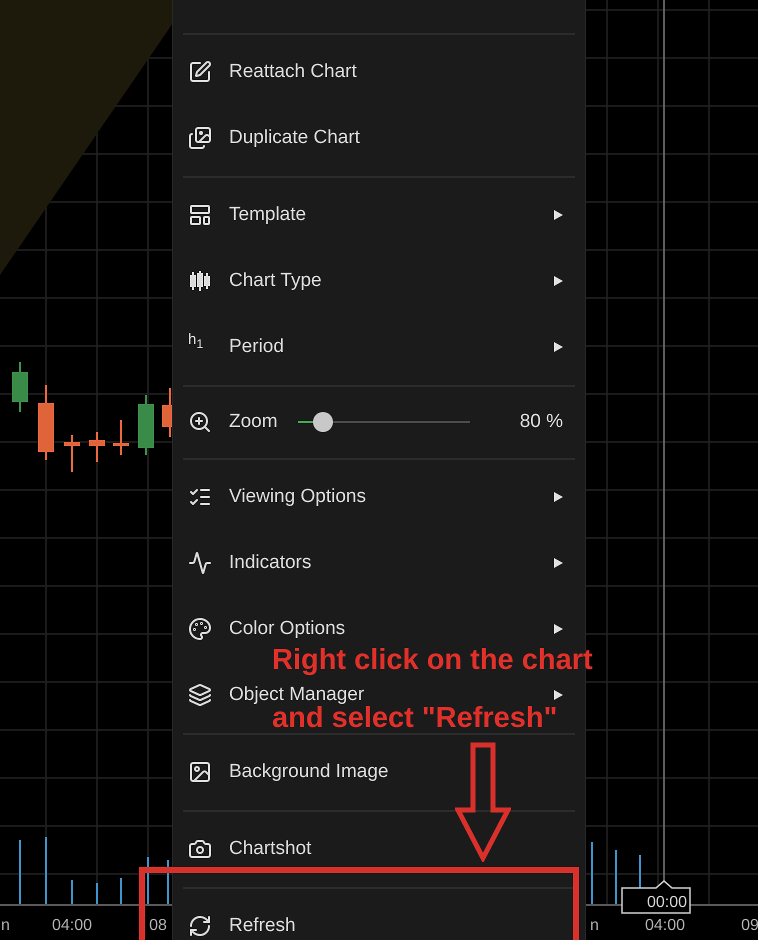 The image size is (758, 940). I want to click on edit-icon, so click(200, 72).